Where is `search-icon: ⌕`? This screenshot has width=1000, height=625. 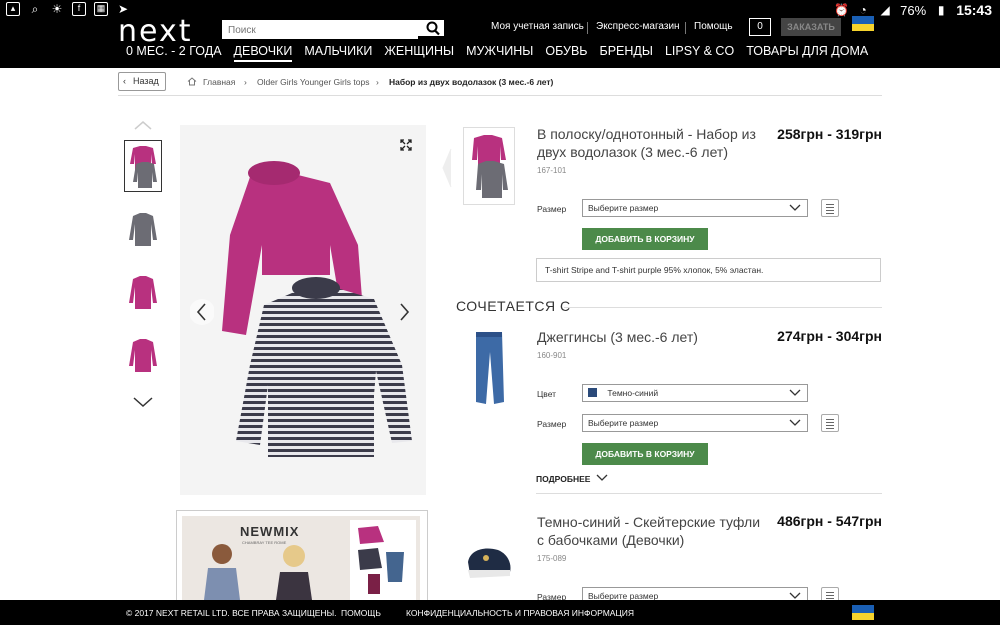
search-icon: ⌕ is located at coordinates (35, 9).